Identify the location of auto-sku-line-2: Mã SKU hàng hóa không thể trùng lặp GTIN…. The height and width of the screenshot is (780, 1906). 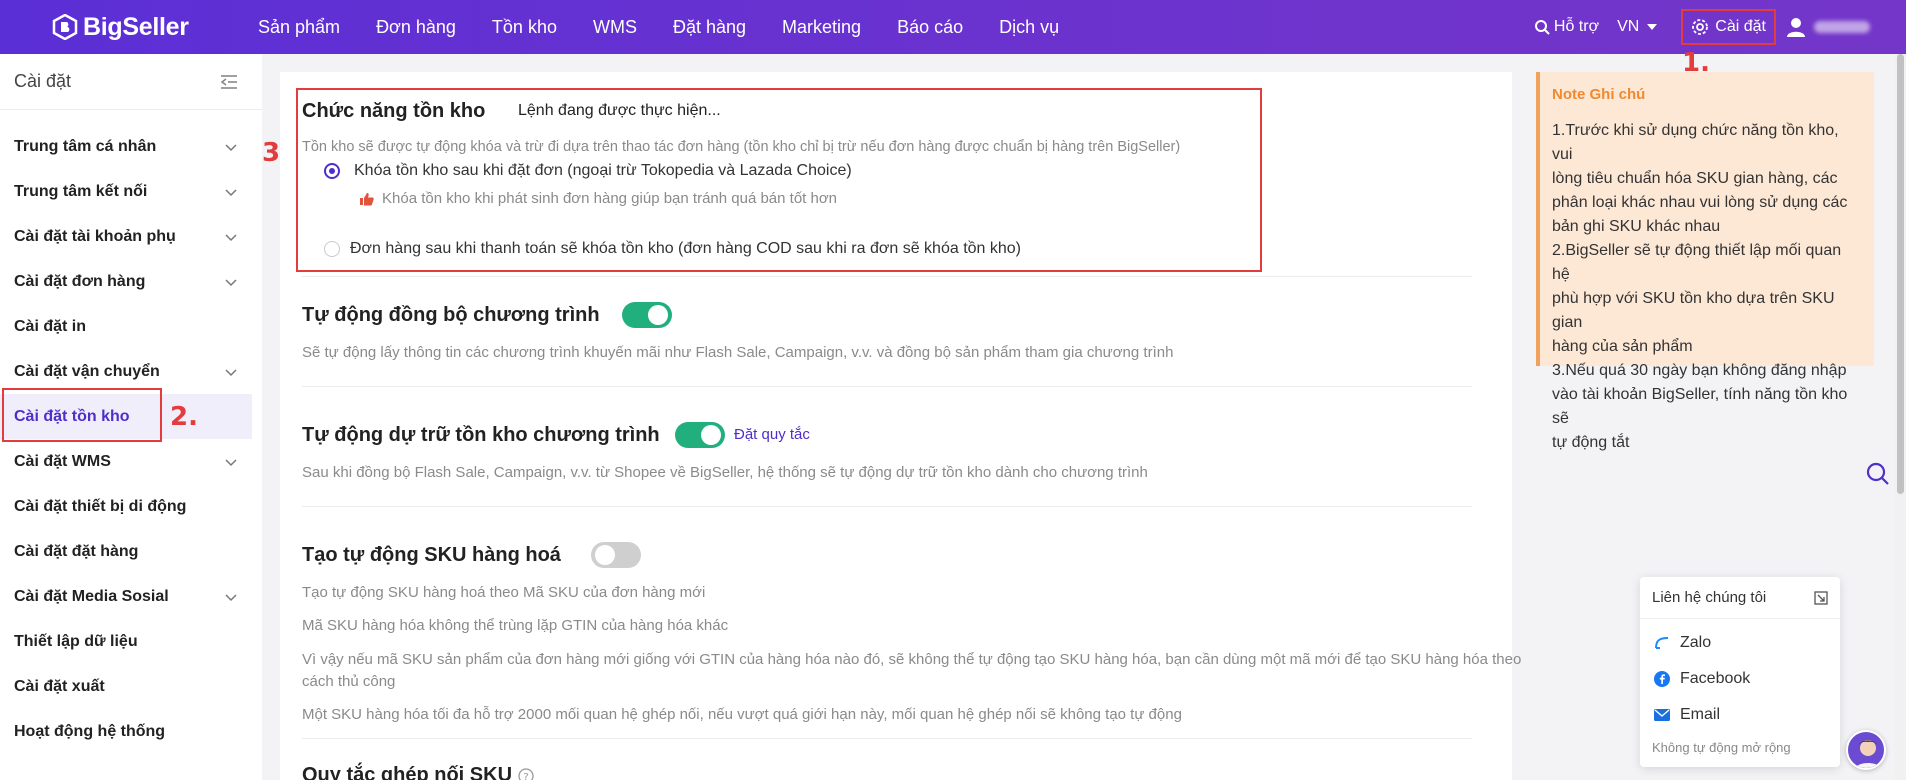
(515, 625).